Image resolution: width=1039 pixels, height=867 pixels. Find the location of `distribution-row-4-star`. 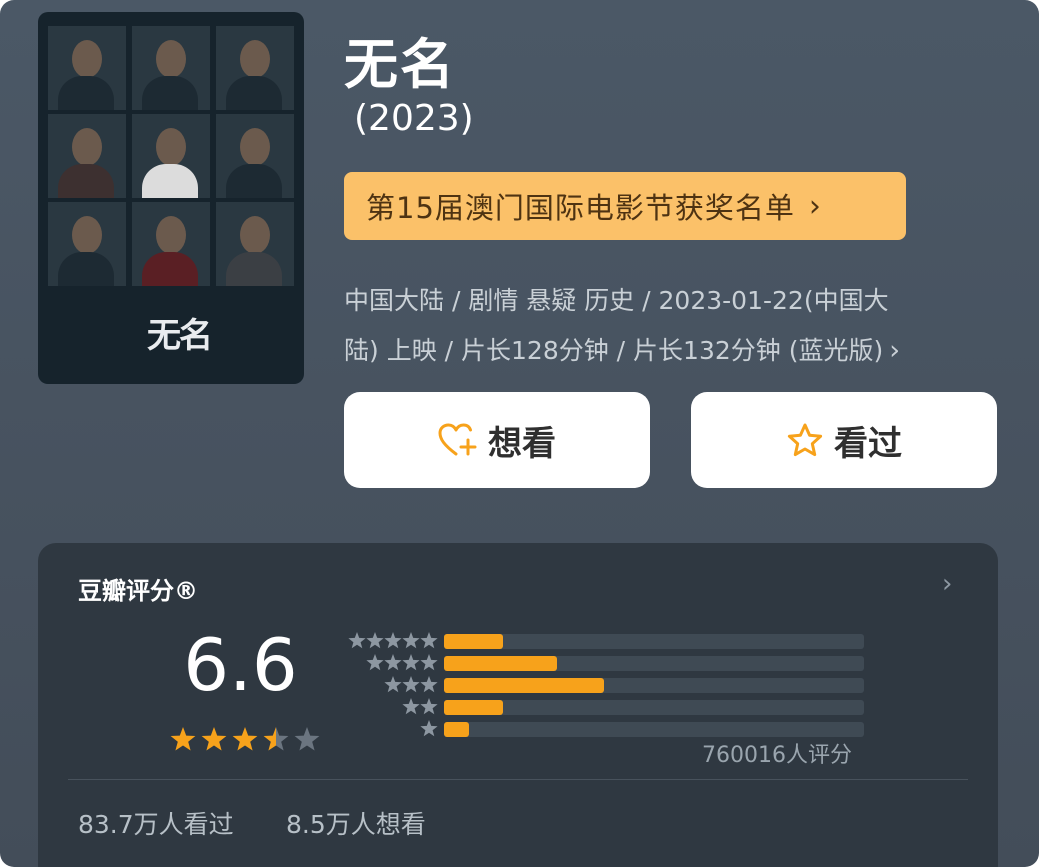

distribution-row-4-star is located at coordinates (603, 663).